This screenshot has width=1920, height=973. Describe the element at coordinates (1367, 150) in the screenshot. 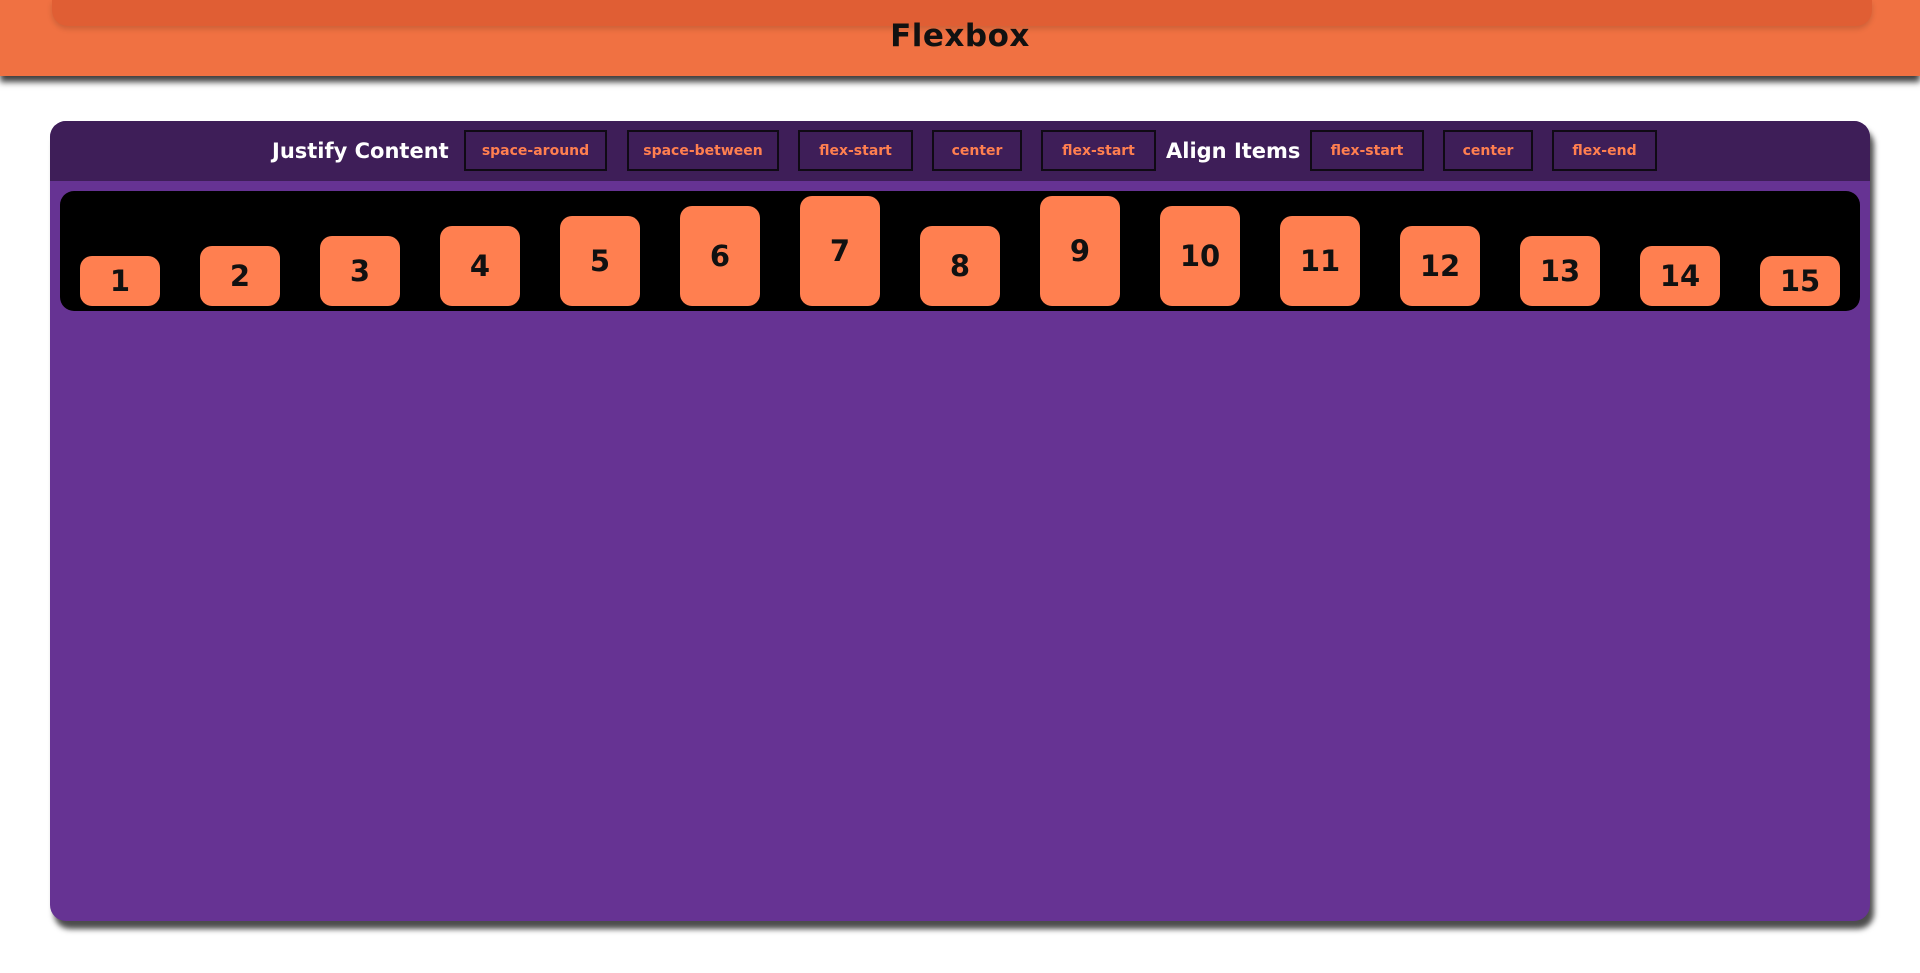

I see `align-flex-start-button: flex-start` at that location.